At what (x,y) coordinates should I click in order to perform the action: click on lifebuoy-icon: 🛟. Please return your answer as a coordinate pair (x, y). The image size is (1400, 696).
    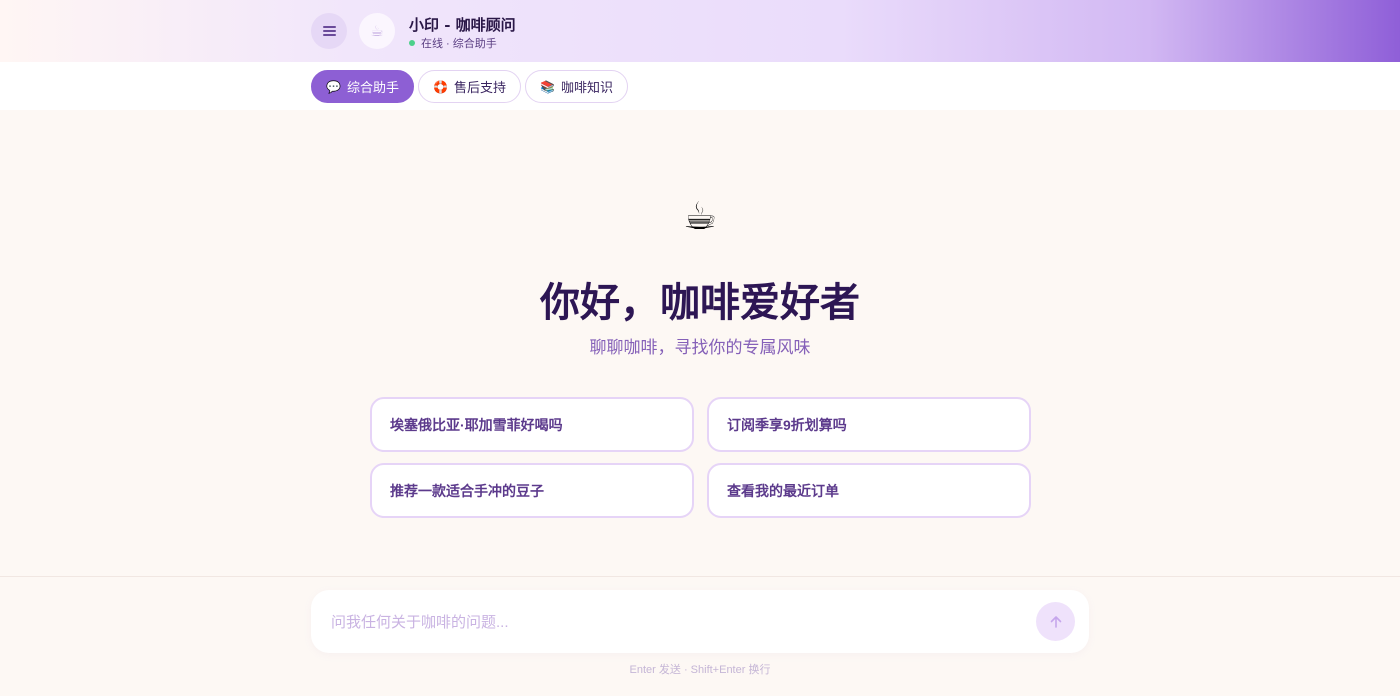
    Looking at the image, I should click on (440, 86).